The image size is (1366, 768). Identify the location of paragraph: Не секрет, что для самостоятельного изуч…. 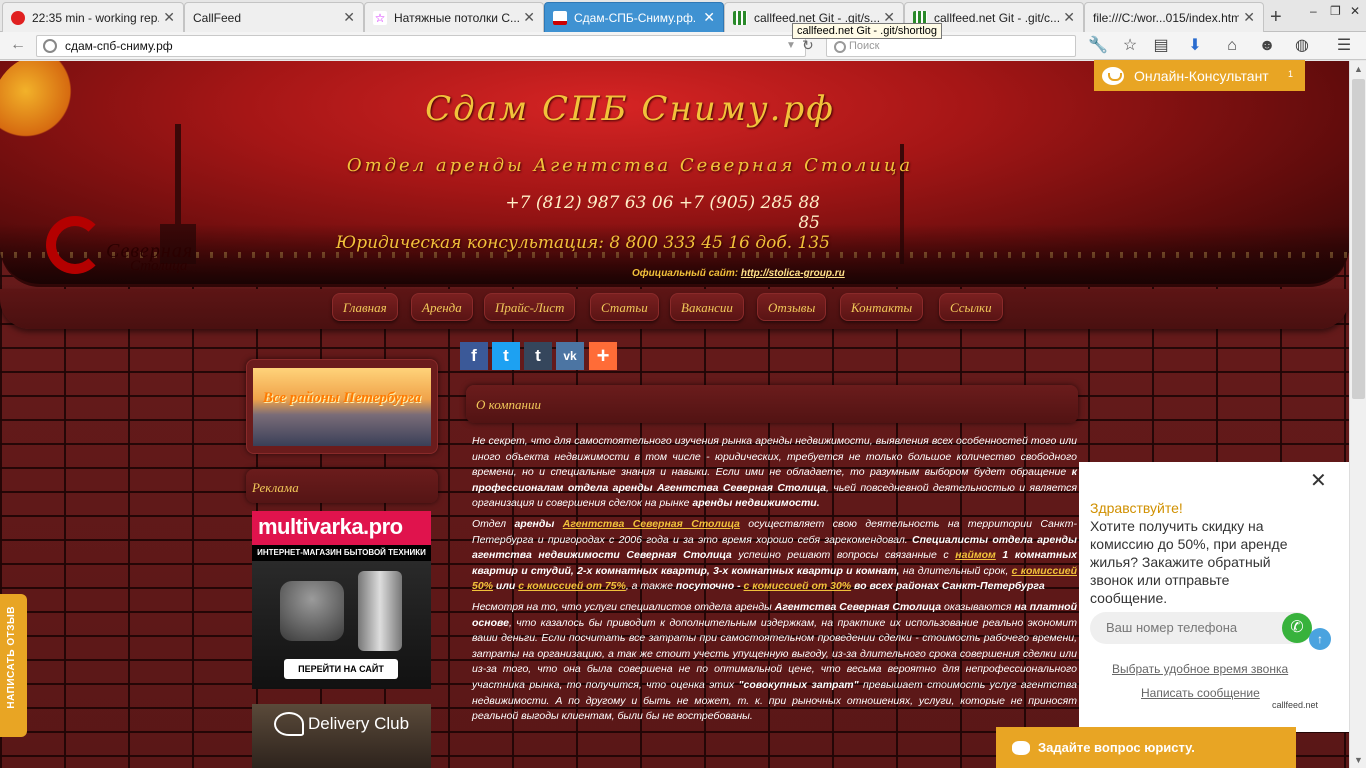
(774, 473).